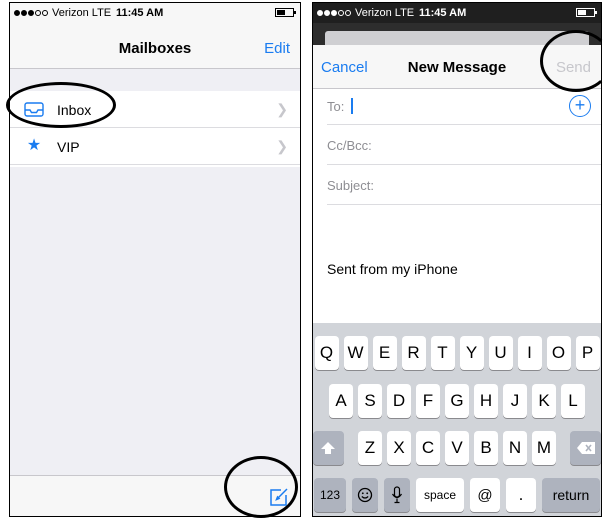 This screenshot has height=521, width=611. What do you see at coordinates (428, 448) in the screenshot?
I see `key: C` at bounding box center [428, 448].